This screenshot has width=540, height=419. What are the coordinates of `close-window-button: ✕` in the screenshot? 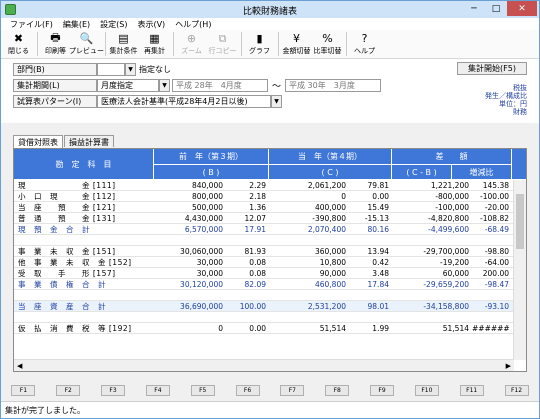 It's located at (522, 8).